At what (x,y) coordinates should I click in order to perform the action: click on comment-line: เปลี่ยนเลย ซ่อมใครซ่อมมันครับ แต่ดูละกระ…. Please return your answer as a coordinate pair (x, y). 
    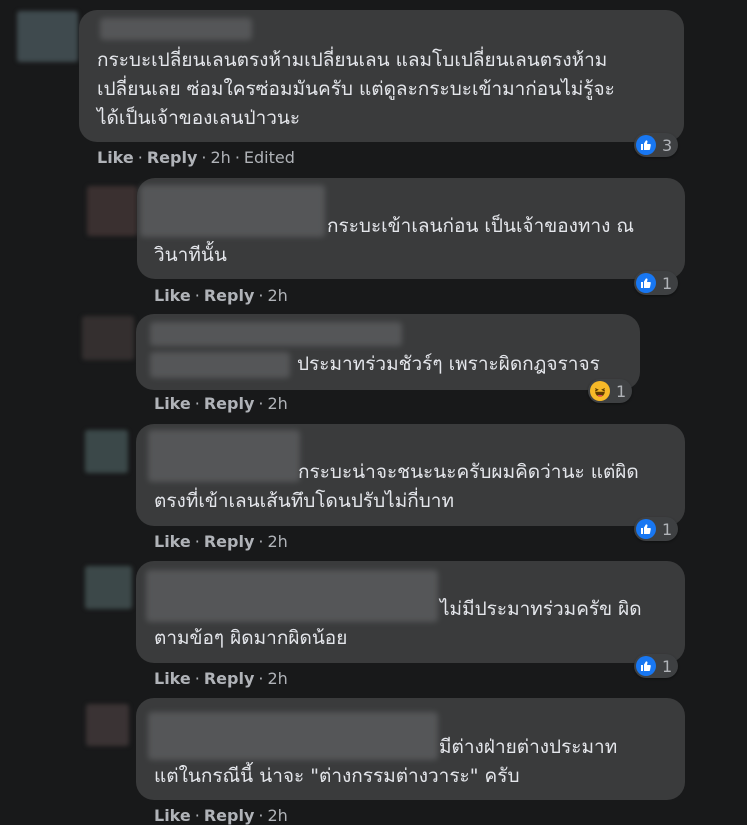
    Looking at the image, I should click on (356, 89).